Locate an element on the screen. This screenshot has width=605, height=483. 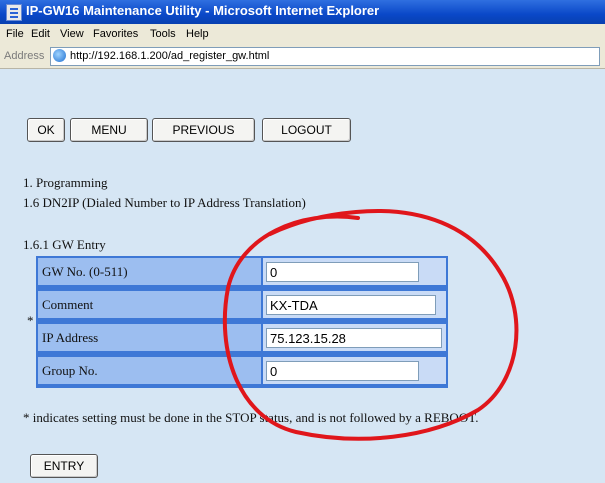
page-globe-icon is located at coordinates (59, 55).